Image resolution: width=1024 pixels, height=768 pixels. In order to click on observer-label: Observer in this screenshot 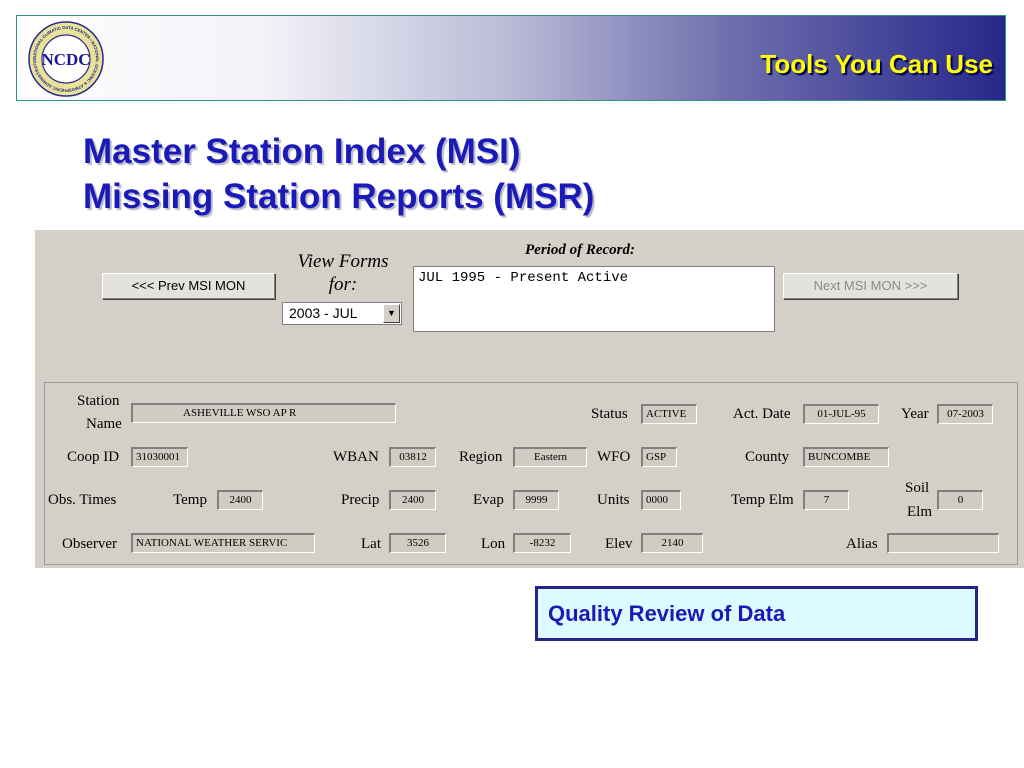, I will do `click(89, 544)`.